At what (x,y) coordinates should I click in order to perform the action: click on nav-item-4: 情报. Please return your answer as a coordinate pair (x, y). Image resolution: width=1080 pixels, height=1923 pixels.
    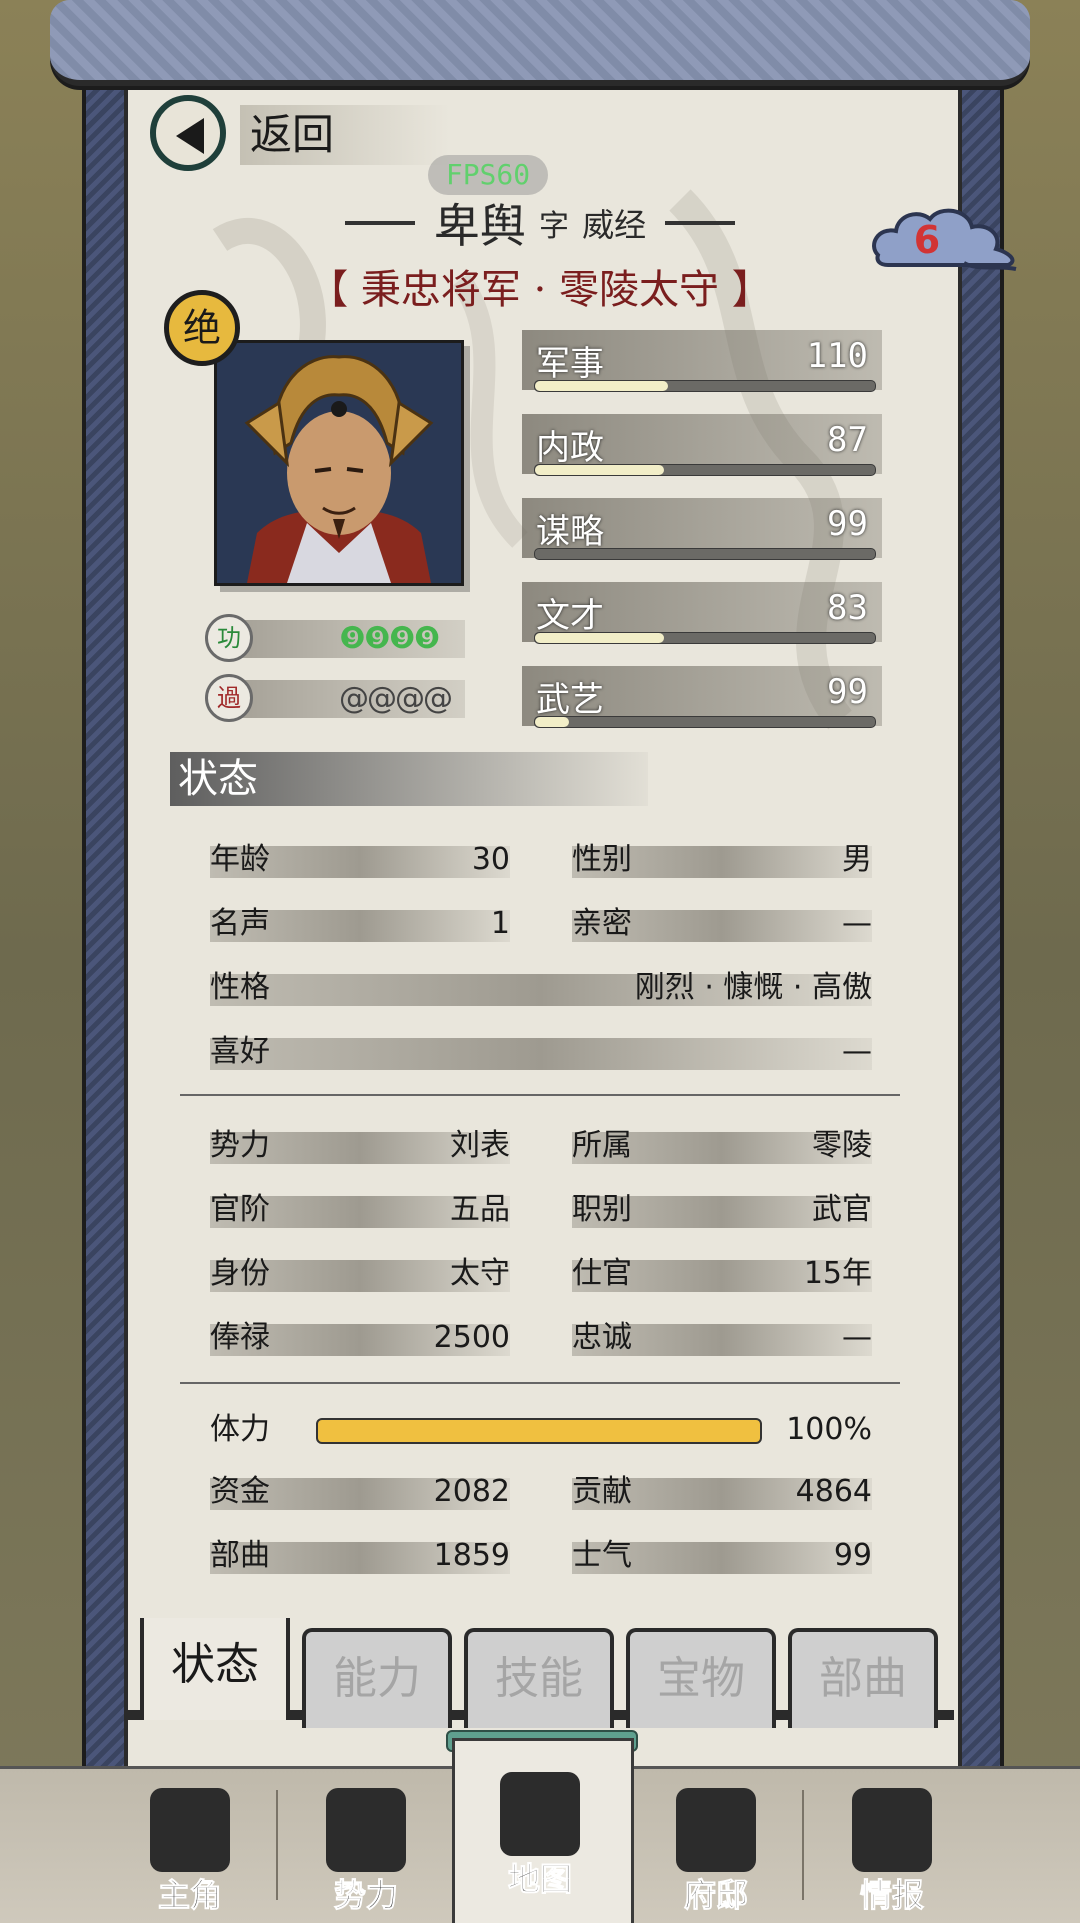
    Looking at the image, I should click on (892, 1843).